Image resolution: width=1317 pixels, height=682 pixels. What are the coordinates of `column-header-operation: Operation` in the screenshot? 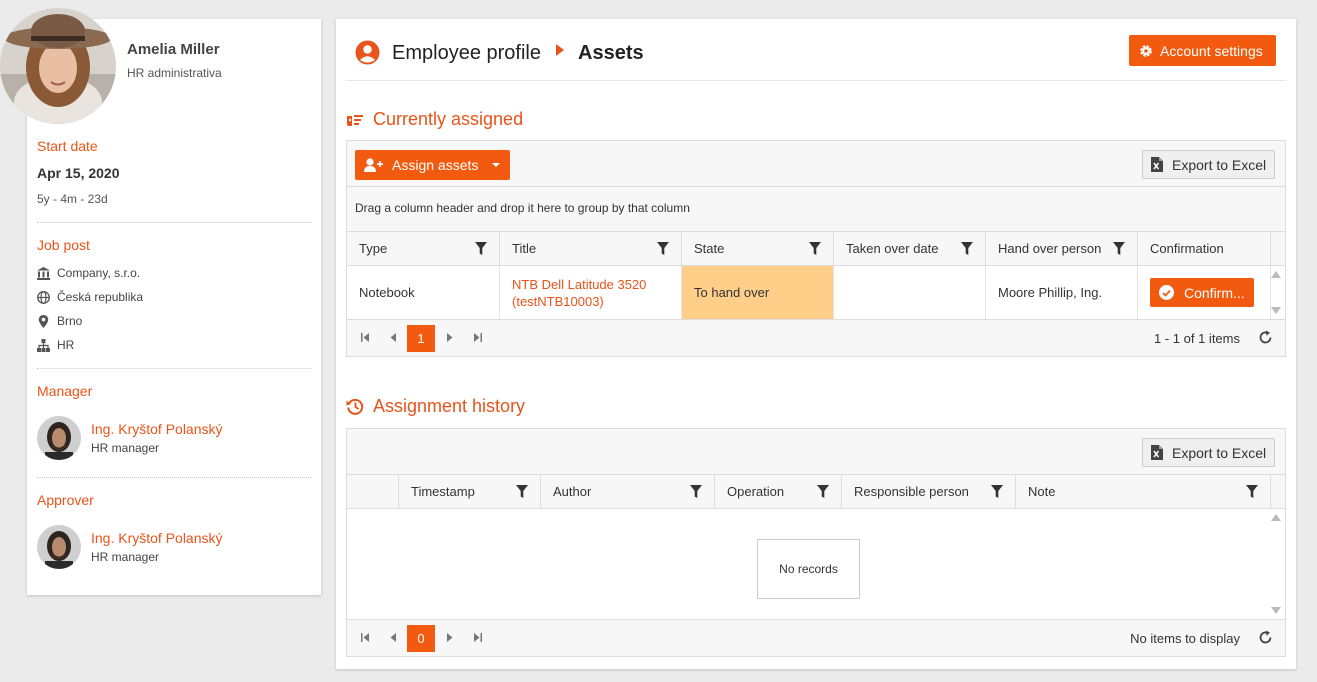 It's located at (778, 491).